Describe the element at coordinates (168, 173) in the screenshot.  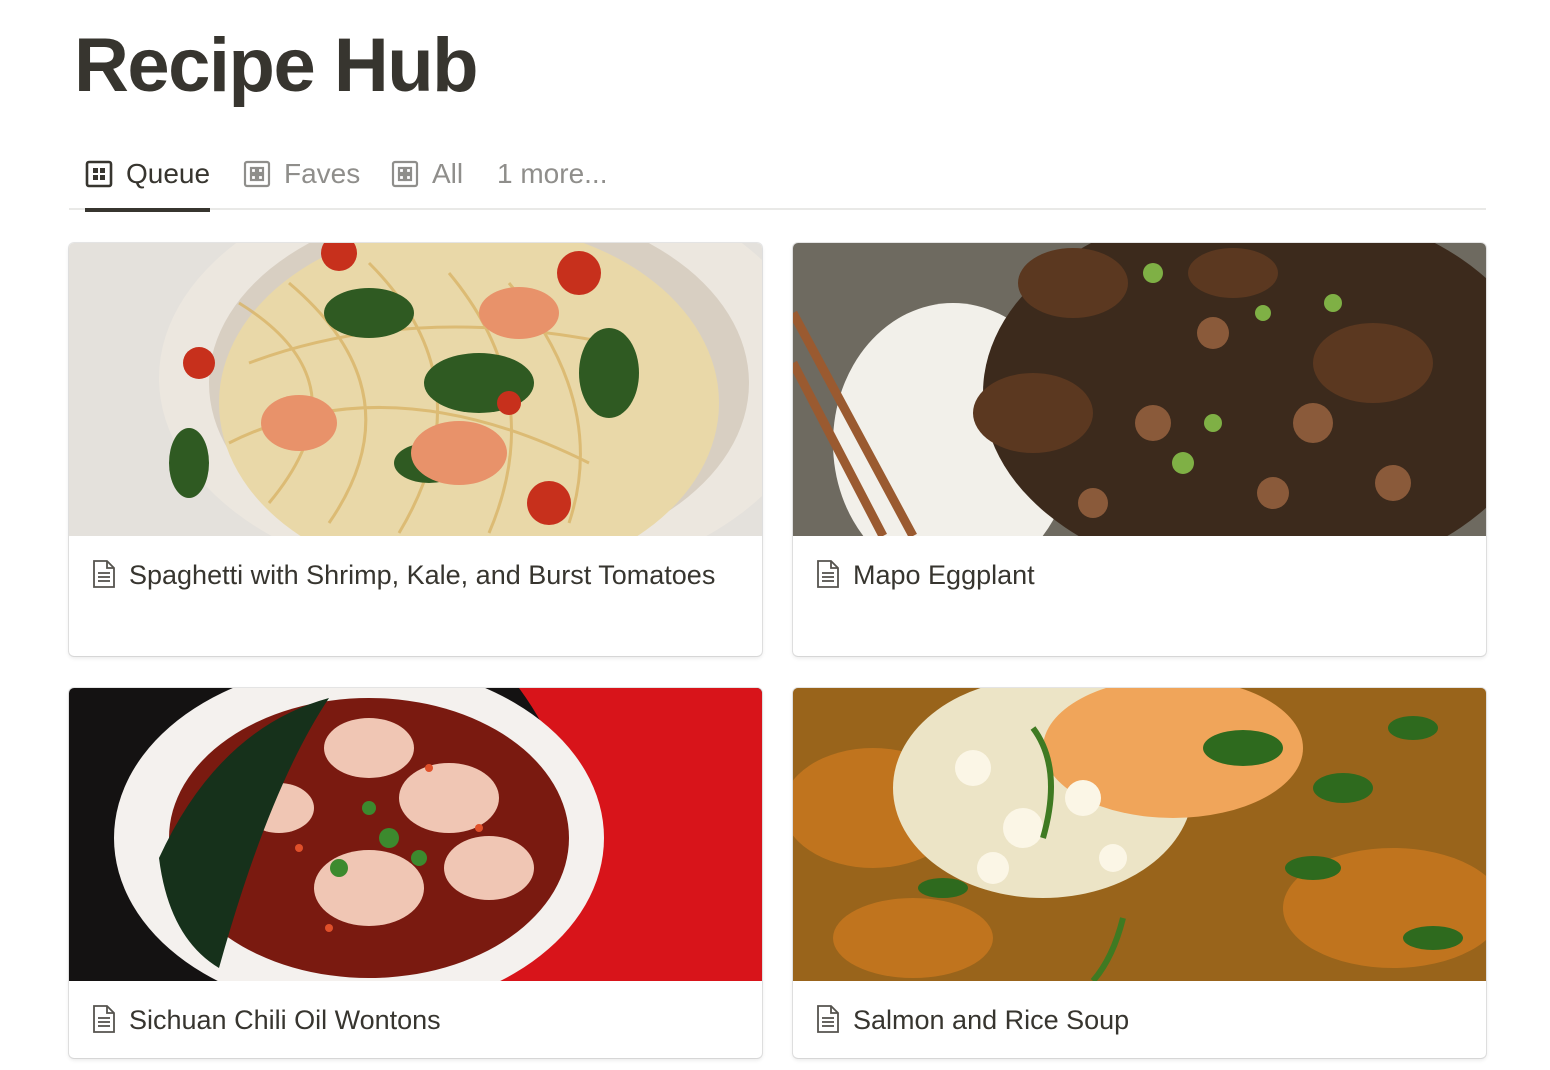
I see `tab-label: Queue` at that location.